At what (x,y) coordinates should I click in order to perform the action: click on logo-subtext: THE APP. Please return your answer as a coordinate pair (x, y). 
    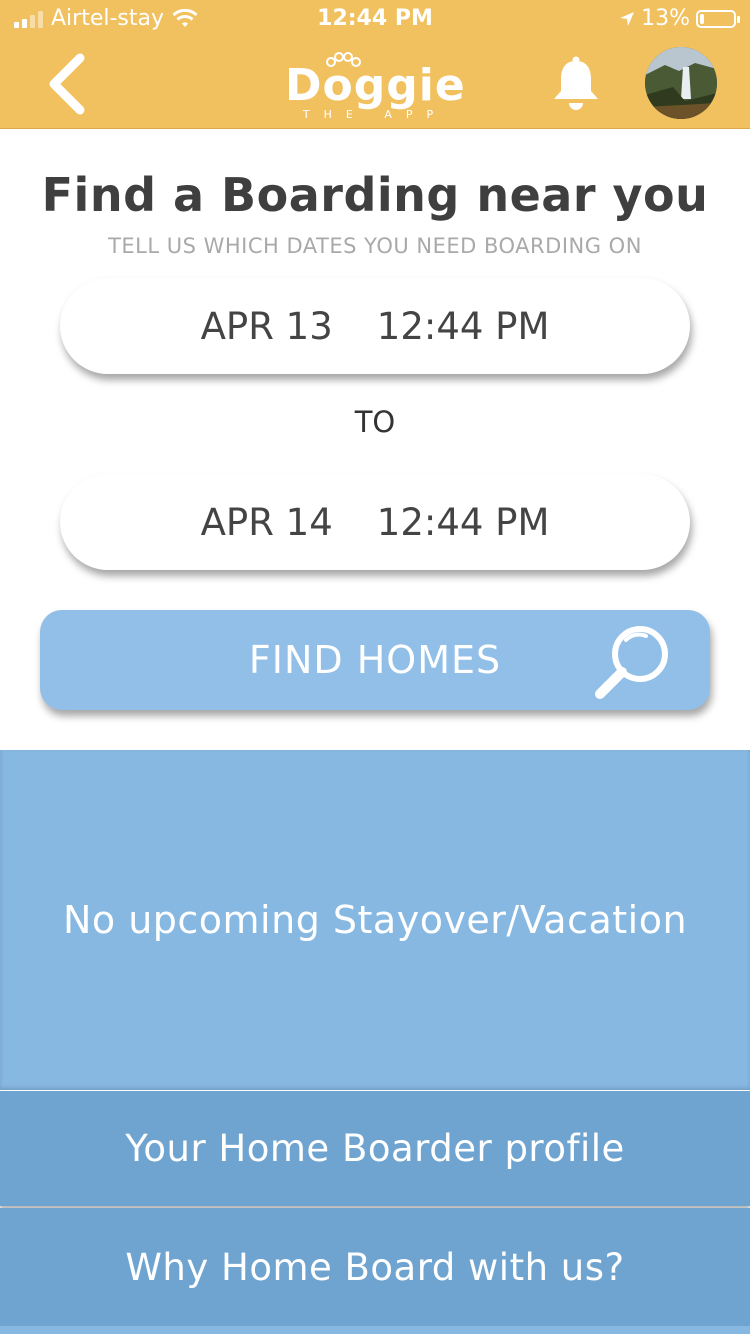
    Looking at the image, I should click on (375, 114).